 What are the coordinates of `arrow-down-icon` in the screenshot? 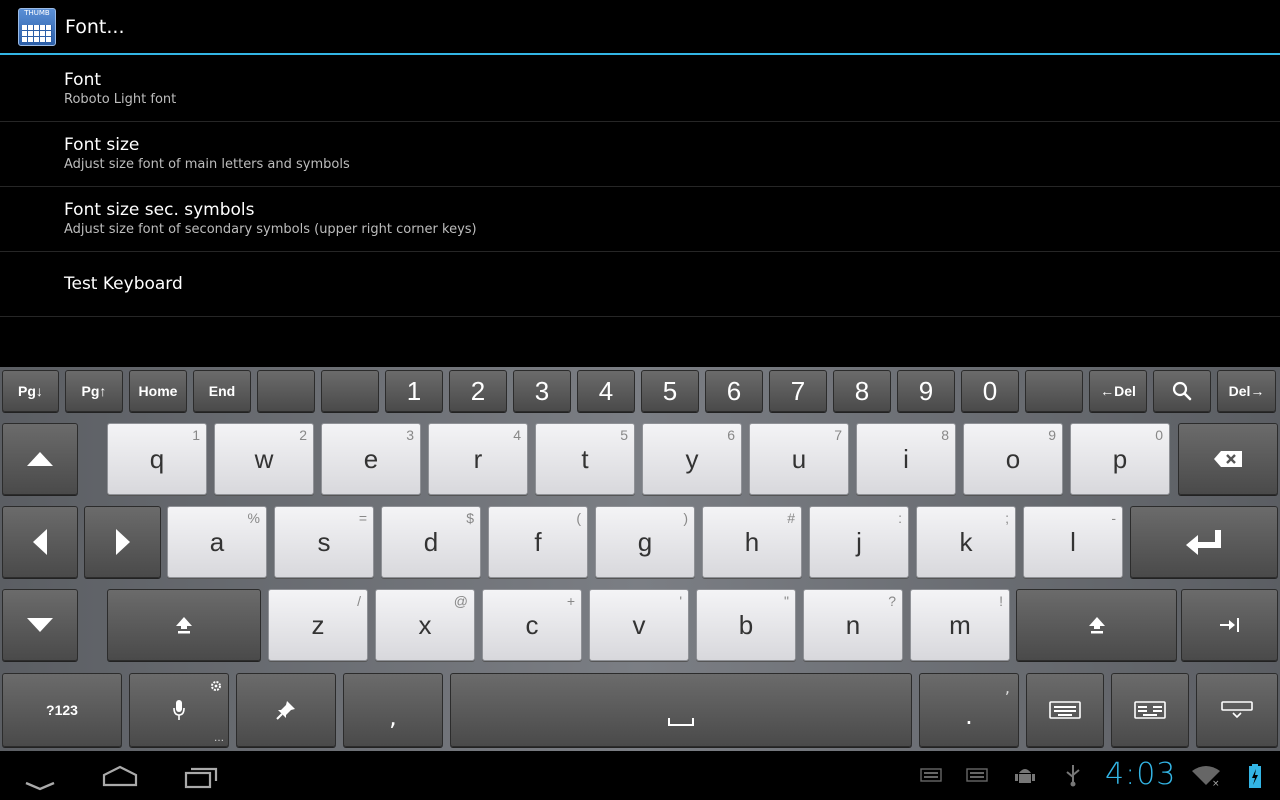 It's located at (40, 625).